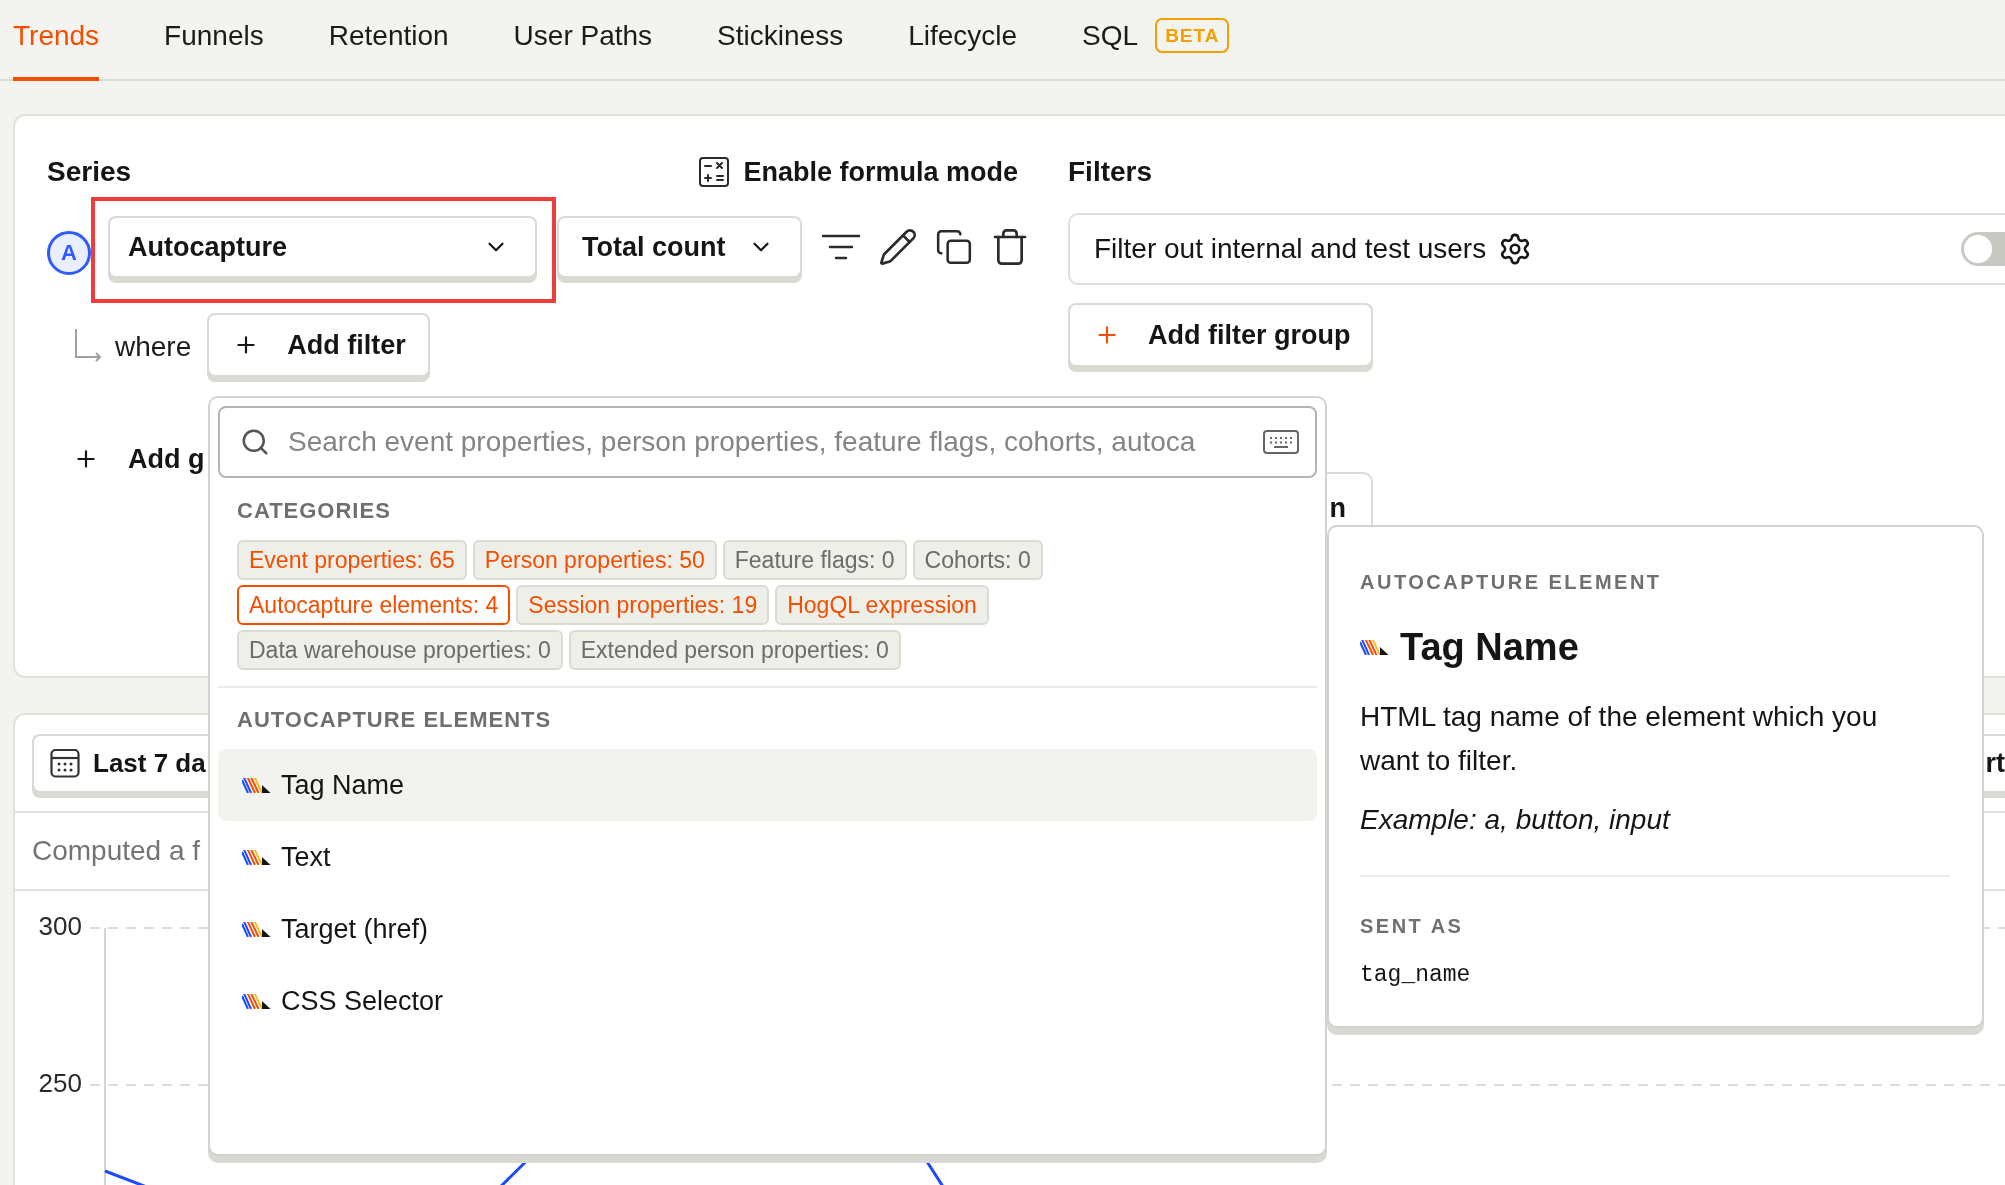  I want to click on copy-icon, so click(954, 247).